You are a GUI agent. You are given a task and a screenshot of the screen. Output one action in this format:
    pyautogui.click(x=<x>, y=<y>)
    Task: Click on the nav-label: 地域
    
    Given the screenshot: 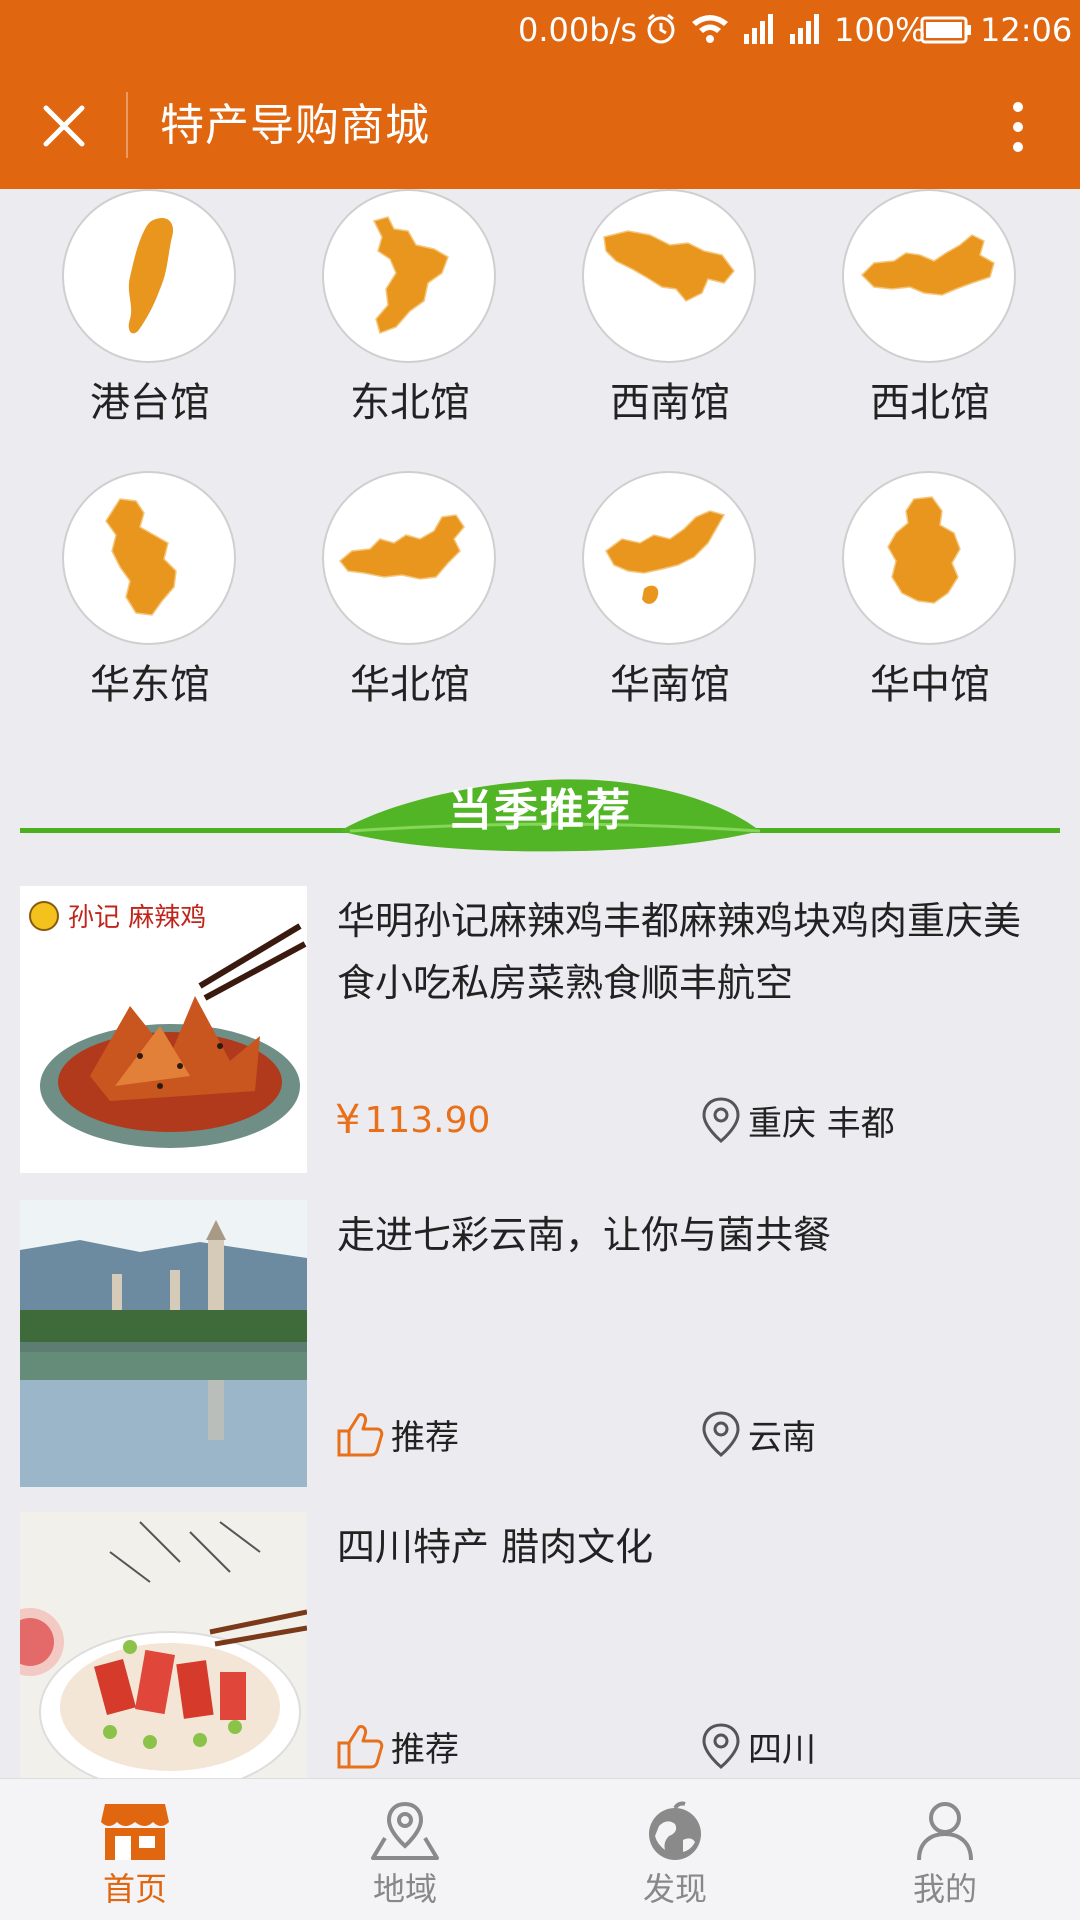 What is the action you would take?
    pyautogui.click(x=404, y=1889)
    